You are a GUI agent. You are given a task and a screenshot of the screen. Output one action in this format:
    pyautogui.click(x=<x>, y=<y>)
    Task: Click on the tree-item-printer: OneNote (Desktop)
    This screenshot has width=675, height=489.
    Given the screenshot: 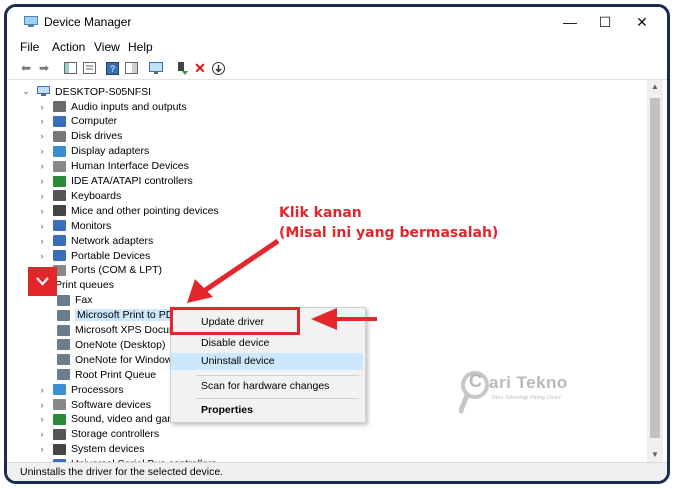 What is the action you would take?
    pyautogui.click(x=111, y=344)
    